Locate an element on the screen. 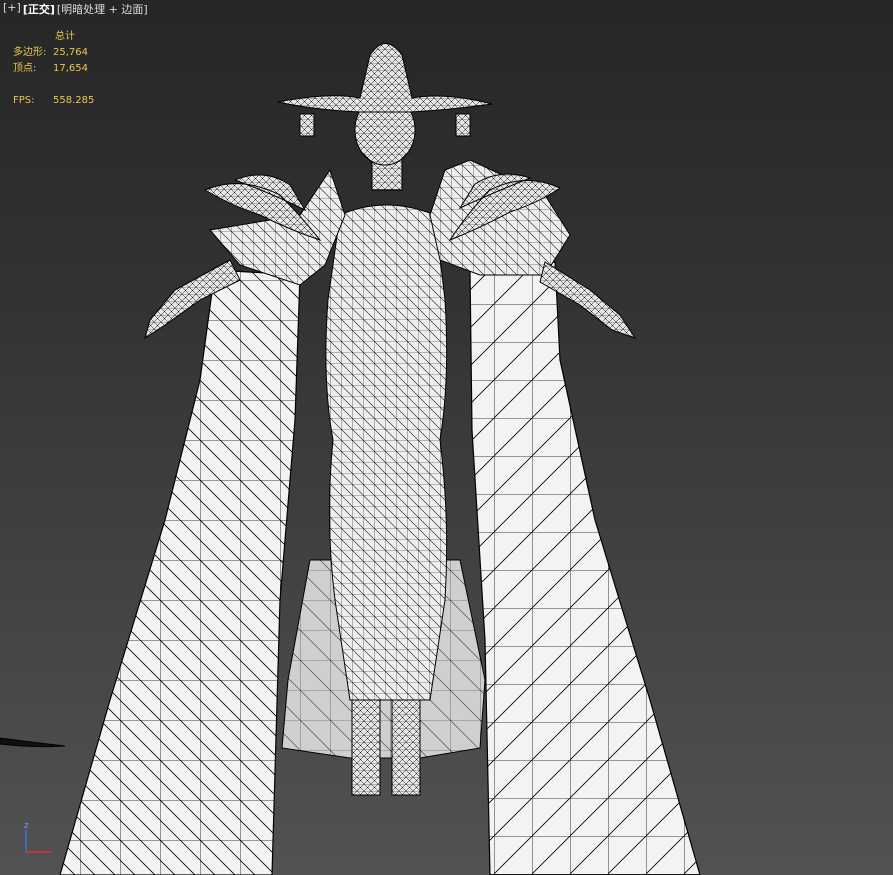  headdress-pendant-right is located at coordinates (463, 125).